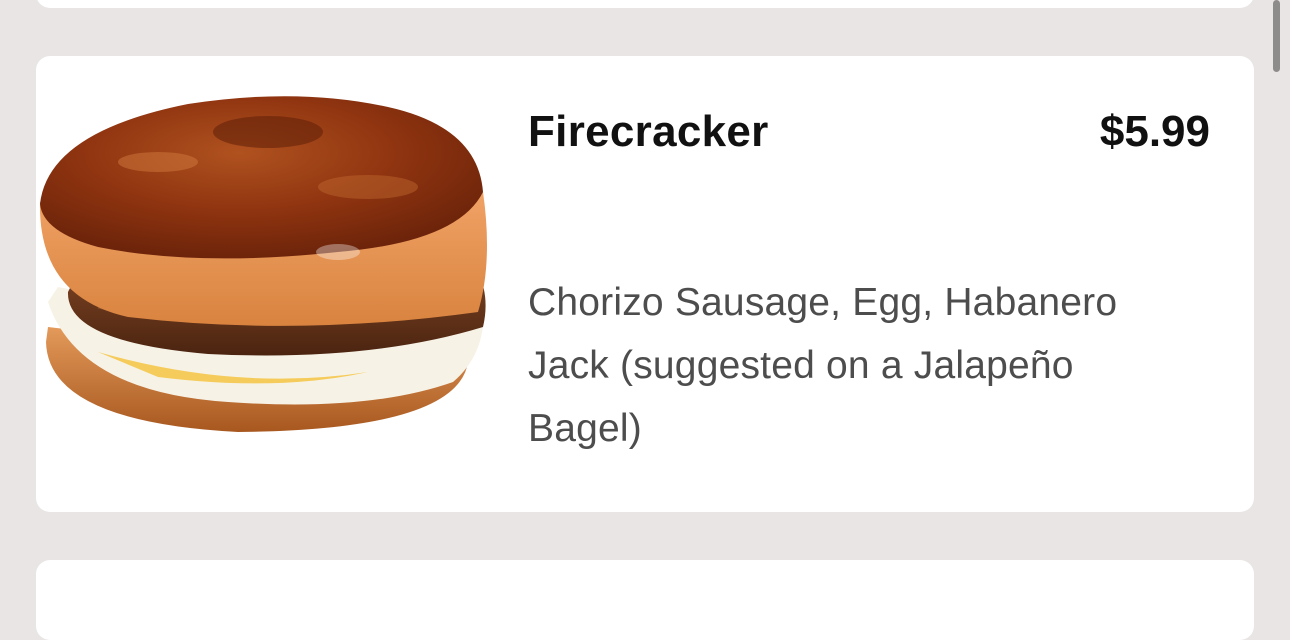 The image size is (1290, 640). I want to click on item-name: Firecracker, so click(648, 131).